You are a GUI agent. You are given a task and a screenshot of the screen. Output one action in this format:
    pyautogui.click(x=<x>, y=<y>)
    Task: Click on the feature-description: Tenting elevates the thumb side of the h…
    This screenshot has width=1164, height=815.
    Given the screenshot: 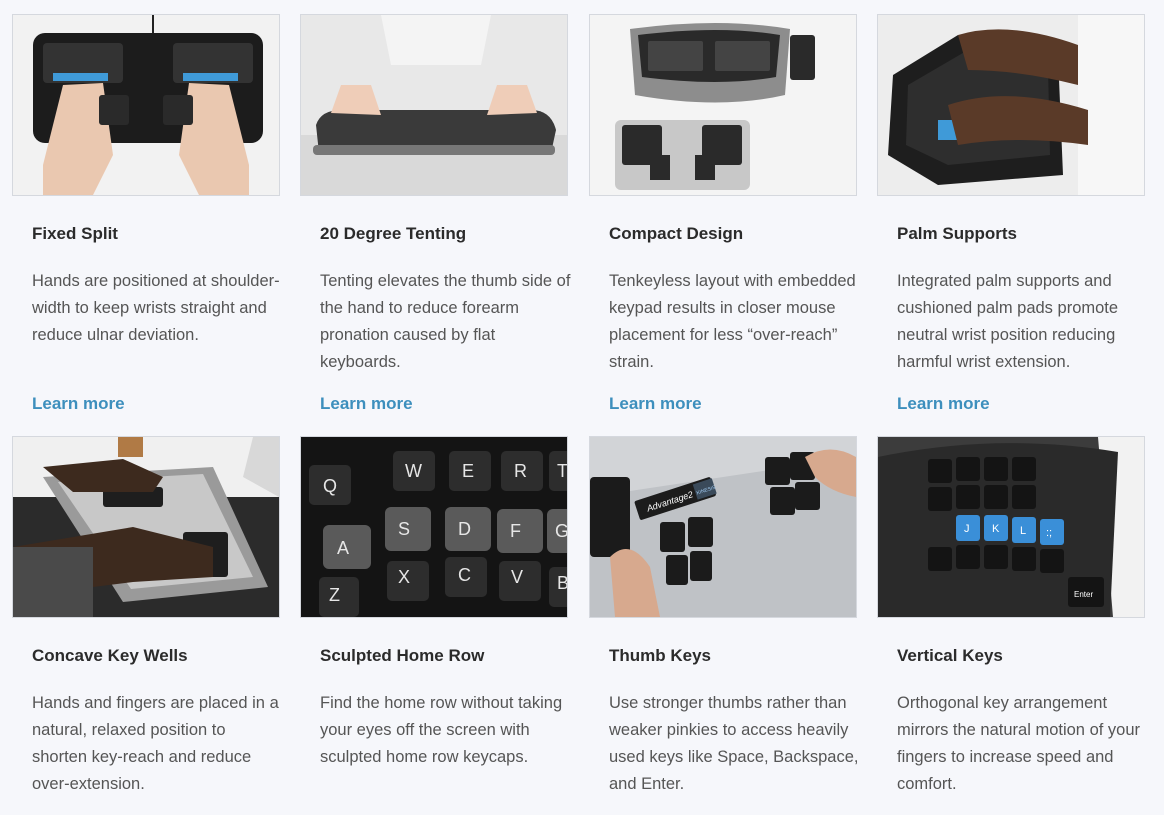 What is the action you would take?
    pyautogui.click(x=445, y=321)
    